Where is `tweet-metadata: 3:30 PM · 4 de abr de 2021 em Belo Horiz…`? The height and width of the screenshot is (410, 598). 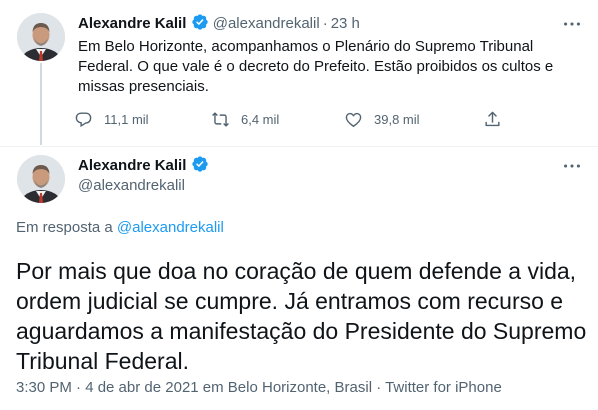 tweet-metadata: 3:30 PM · 4 de abr de 2021 em Belo Horiz… is located at coordinates (259, 387).